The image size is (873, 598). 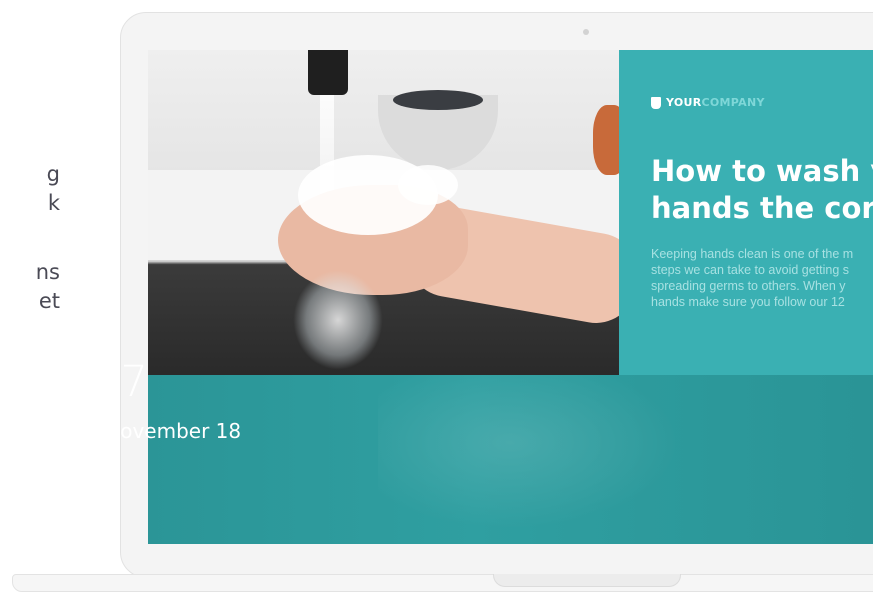 What do you see at coordinates (328, 72) in the screenshot?
I see `faucet-icon` at bounding box center [328, 72].